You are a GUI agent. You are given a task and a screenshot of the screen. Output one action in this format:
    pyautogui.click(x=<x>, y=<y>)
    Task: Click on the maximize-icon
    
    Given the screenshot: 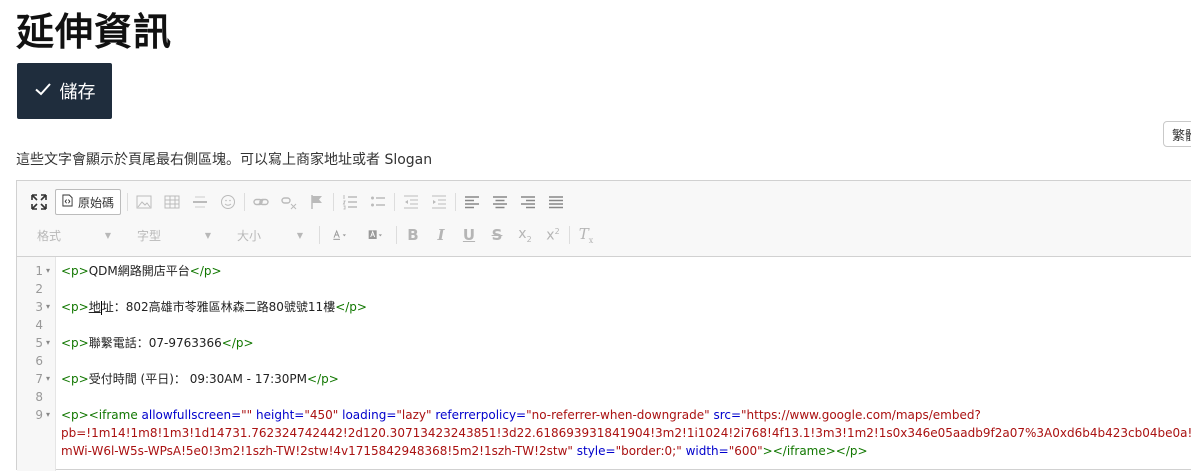 What is the action you would take?
    pyautogui.click(x=39, y=202)
    